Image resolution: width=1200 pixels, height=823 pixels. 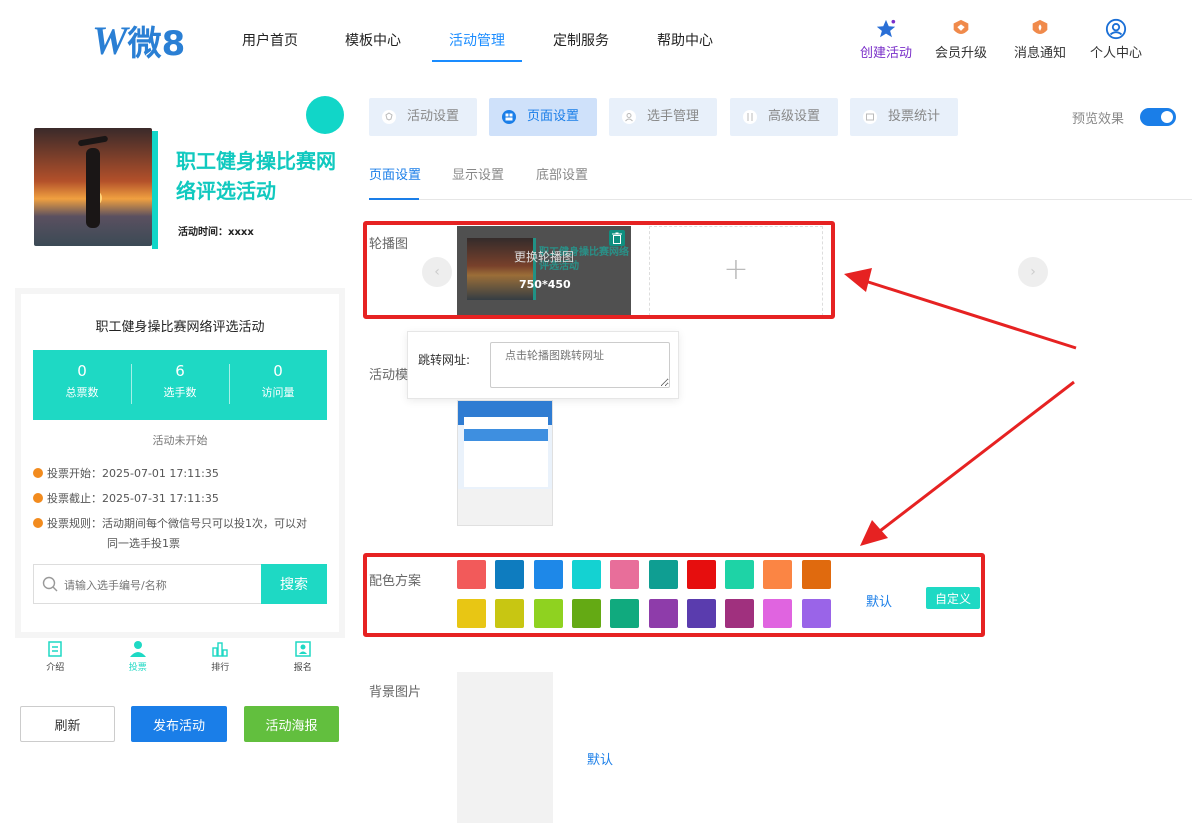 I want to click on user-icon, so click(x=629, y=117).